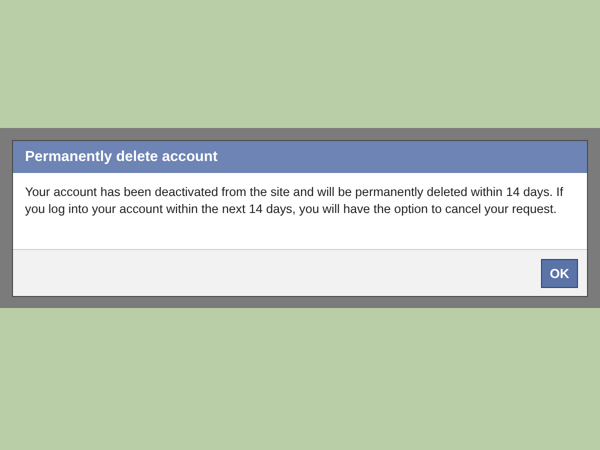  Describe the element at coordinates (559, 273) in the screenshot. I see `ok-button: OK` at that location.